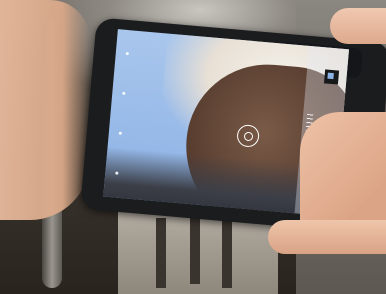 The width and height of the screenshot is (386, 294). I want to click on timer-dot-icon, so click(120, 133).